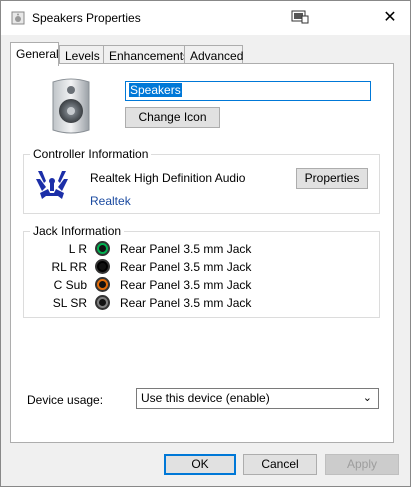 The image size is (411, 487). I want to click on jack-channels: L R, so click(77, 249).